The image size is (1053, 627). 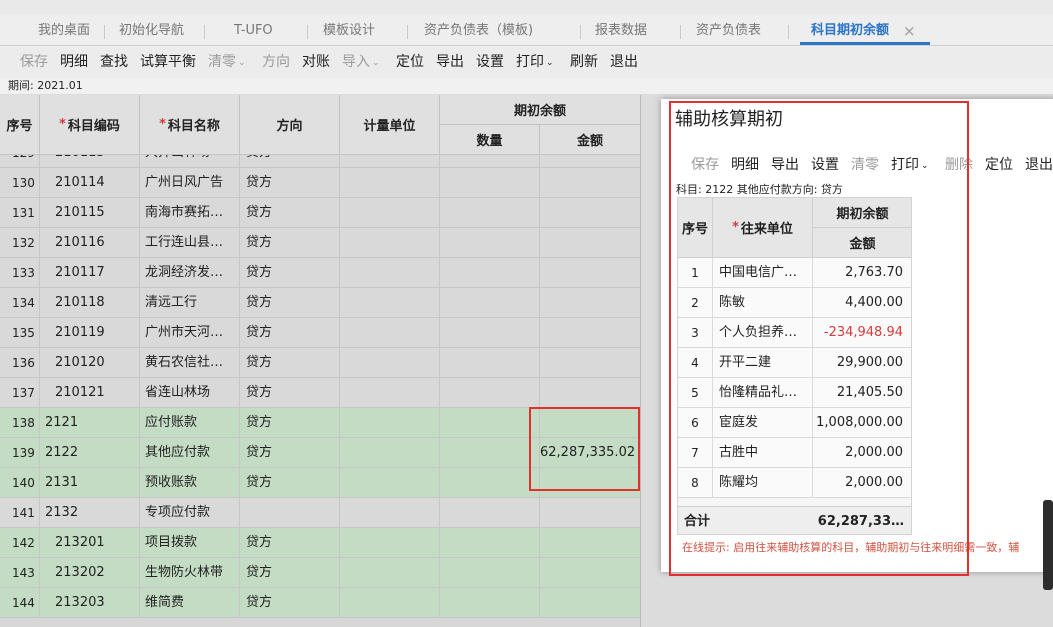 I want to click on dialog-locate-button: 定位, so click(x=999, y=165).